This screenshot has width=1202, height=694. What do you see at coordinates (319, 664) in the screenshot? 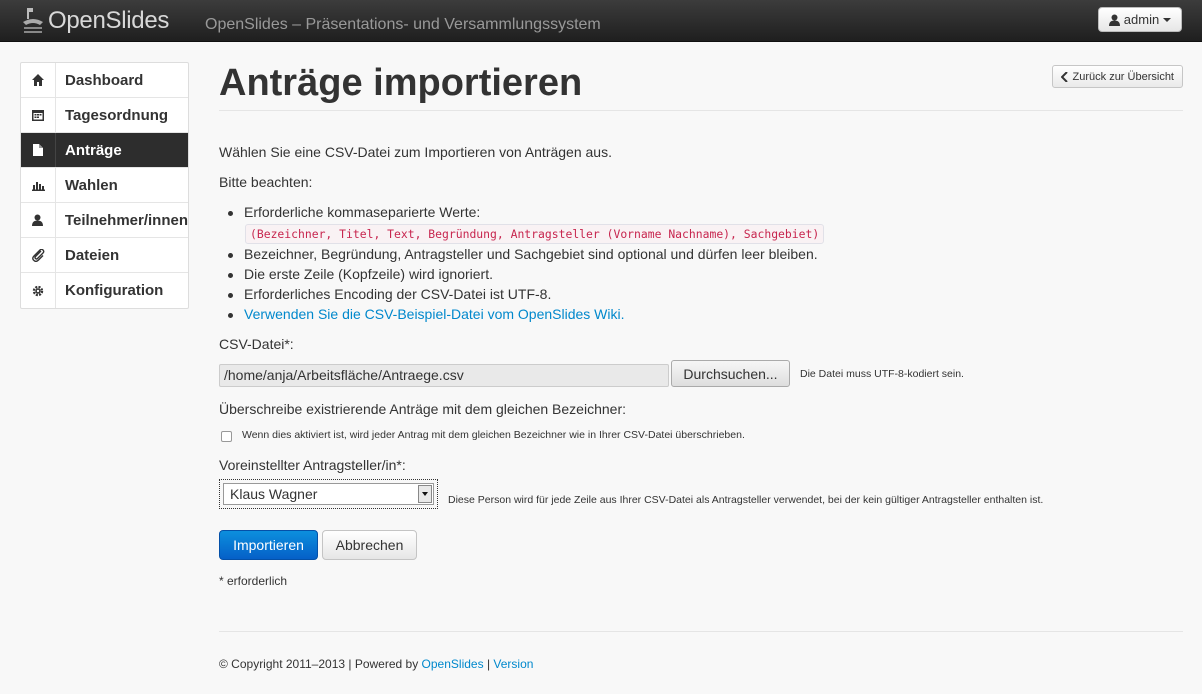
I see `footer-copyright: © Copyright 2011–2013 | Powered by` at bounding box center [319, 664].